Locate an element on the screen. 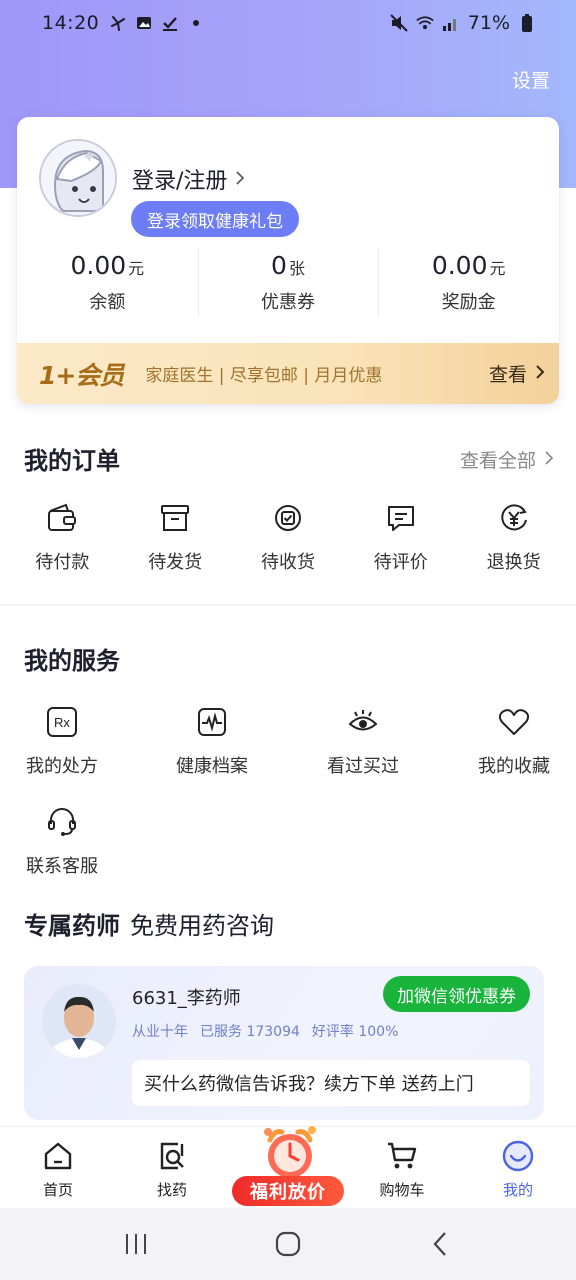 The height and width of the screenshot is (1280, 576). reward-value: 0.00 is located at coordinates (459, 265).